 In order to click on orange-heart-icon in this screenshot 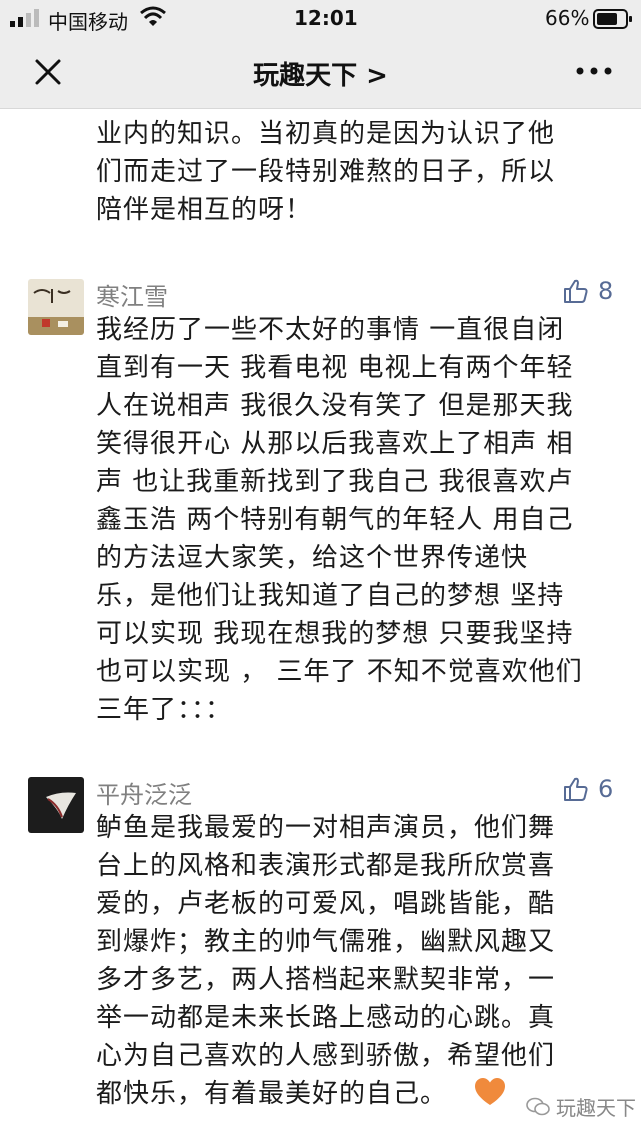, I will do `click(490, 1091)`.